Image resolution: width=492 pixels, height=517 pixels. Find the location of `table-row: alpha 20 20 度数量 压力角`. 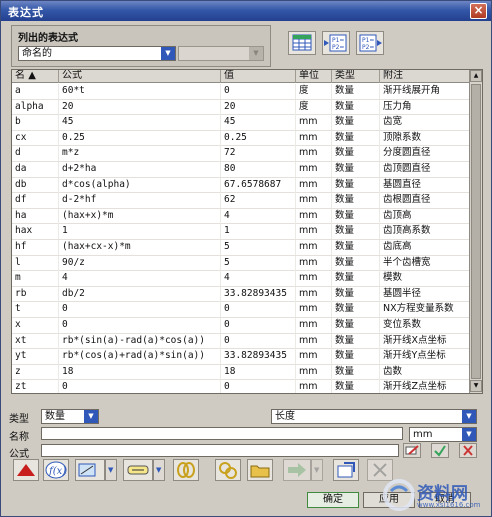

table-row: alpha 20 20 度数量 压力角 is located at coordinates (241, 107).